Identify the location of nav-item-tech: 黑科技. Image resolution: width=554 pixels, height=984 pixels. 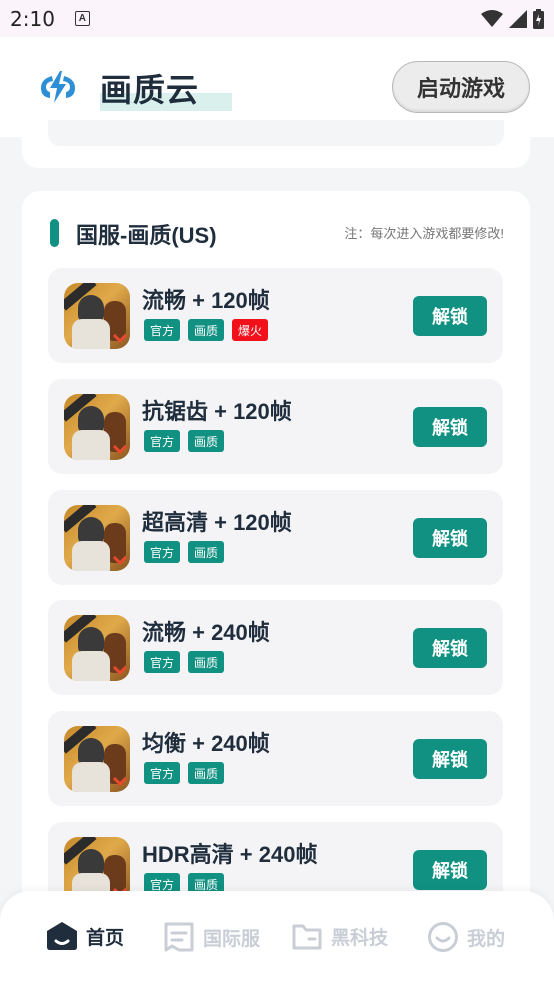
(339, 936).